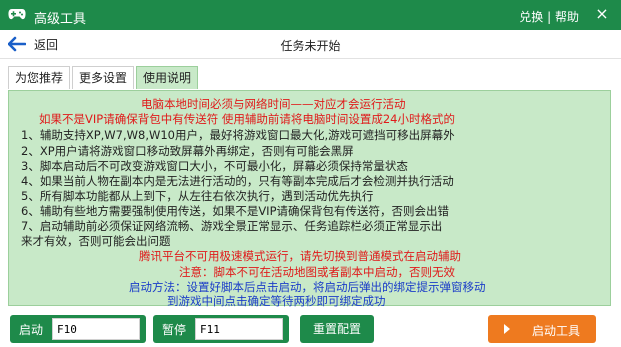  I want to click on back-button: 返回, so click(33, 44).